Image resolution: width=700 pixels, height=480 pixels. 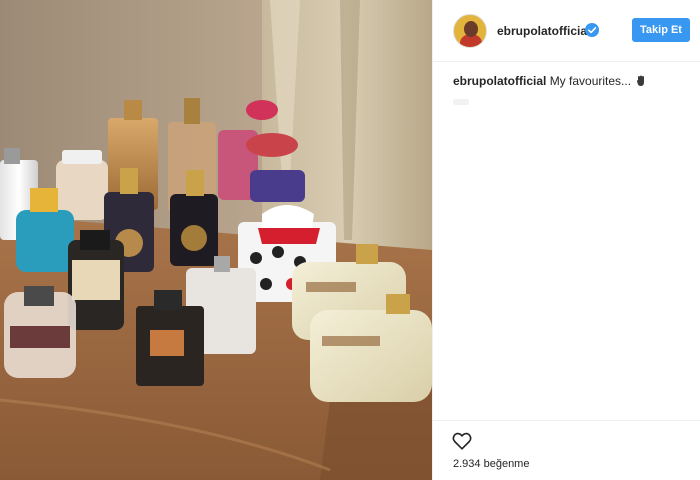 What do you see at coordinates (462, 441) in the screenshot?
I see `heart-outline-icon` at bounding box center [462, 441].